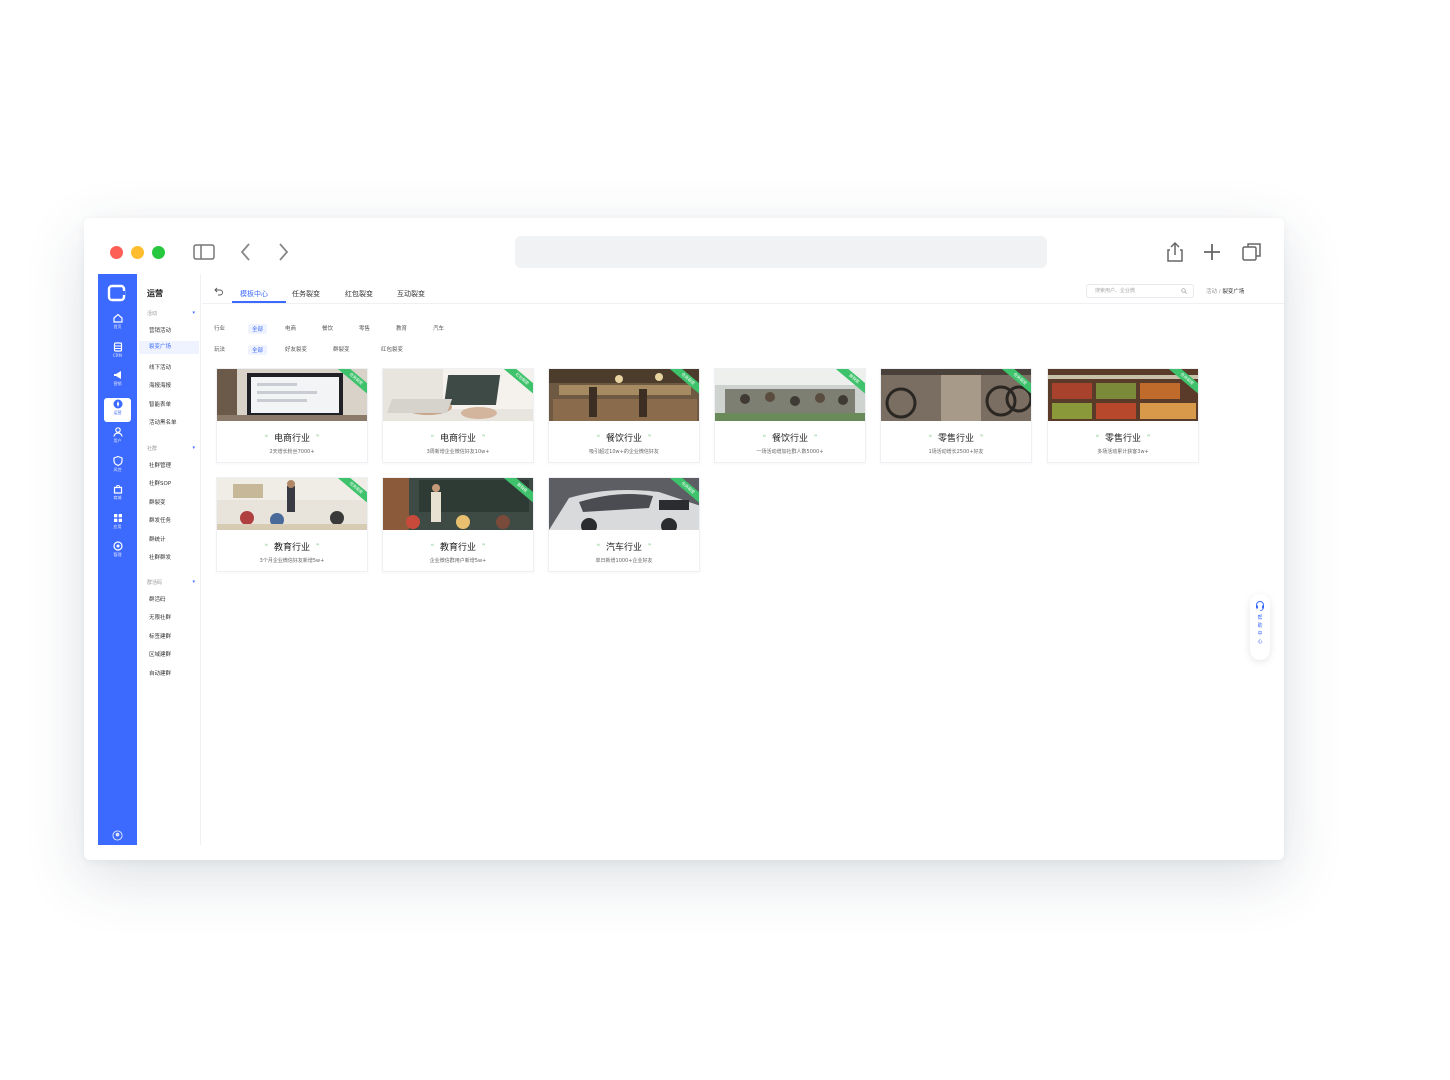 The image size is (1450, 1080). I want to click on filter-option: 红包裂变, so click(392, 349).